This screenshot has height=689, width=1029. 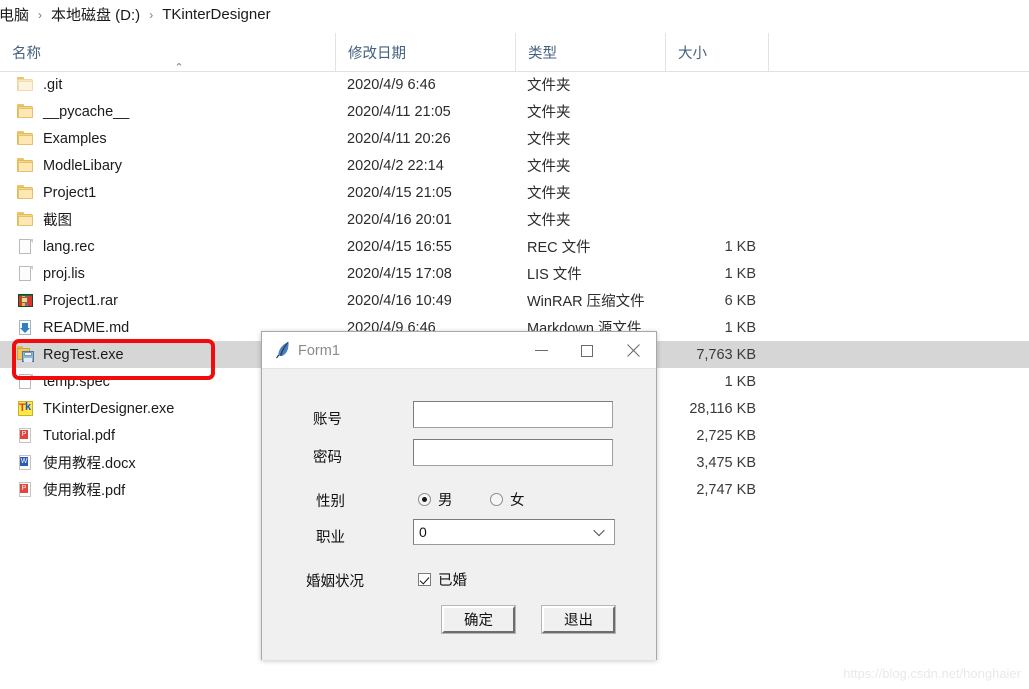 What do you see at coordinates (25, 354) in the screenshot?
I see `exe-app-icon` at bounding box center [25, 354].